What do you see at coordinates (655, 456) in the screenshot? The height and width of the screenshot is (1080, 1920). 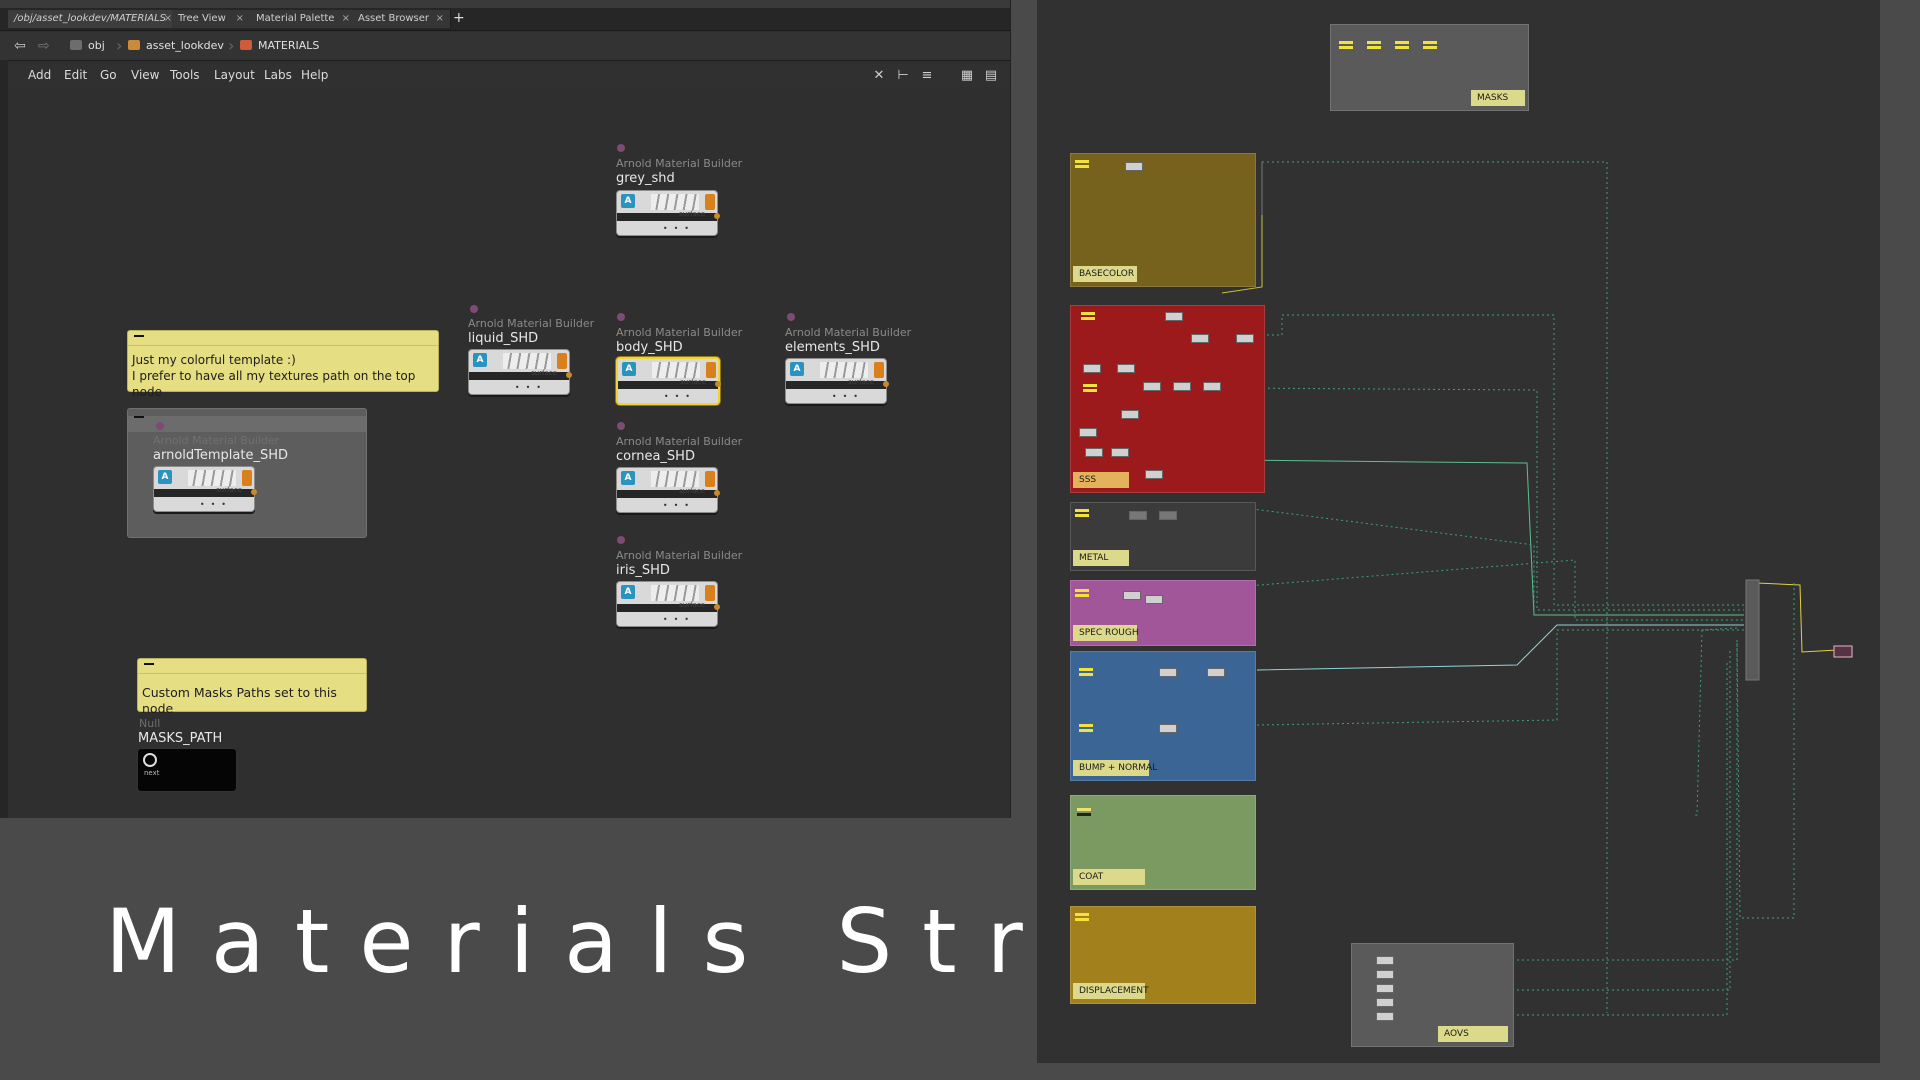 I see `node-name-cornea: cornea_SHD` at bounding box center [655, 456].